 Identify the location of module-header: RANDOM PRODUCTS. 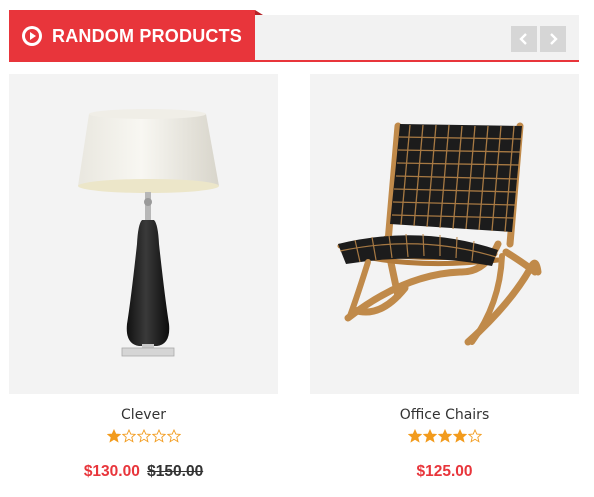
(294, 36).